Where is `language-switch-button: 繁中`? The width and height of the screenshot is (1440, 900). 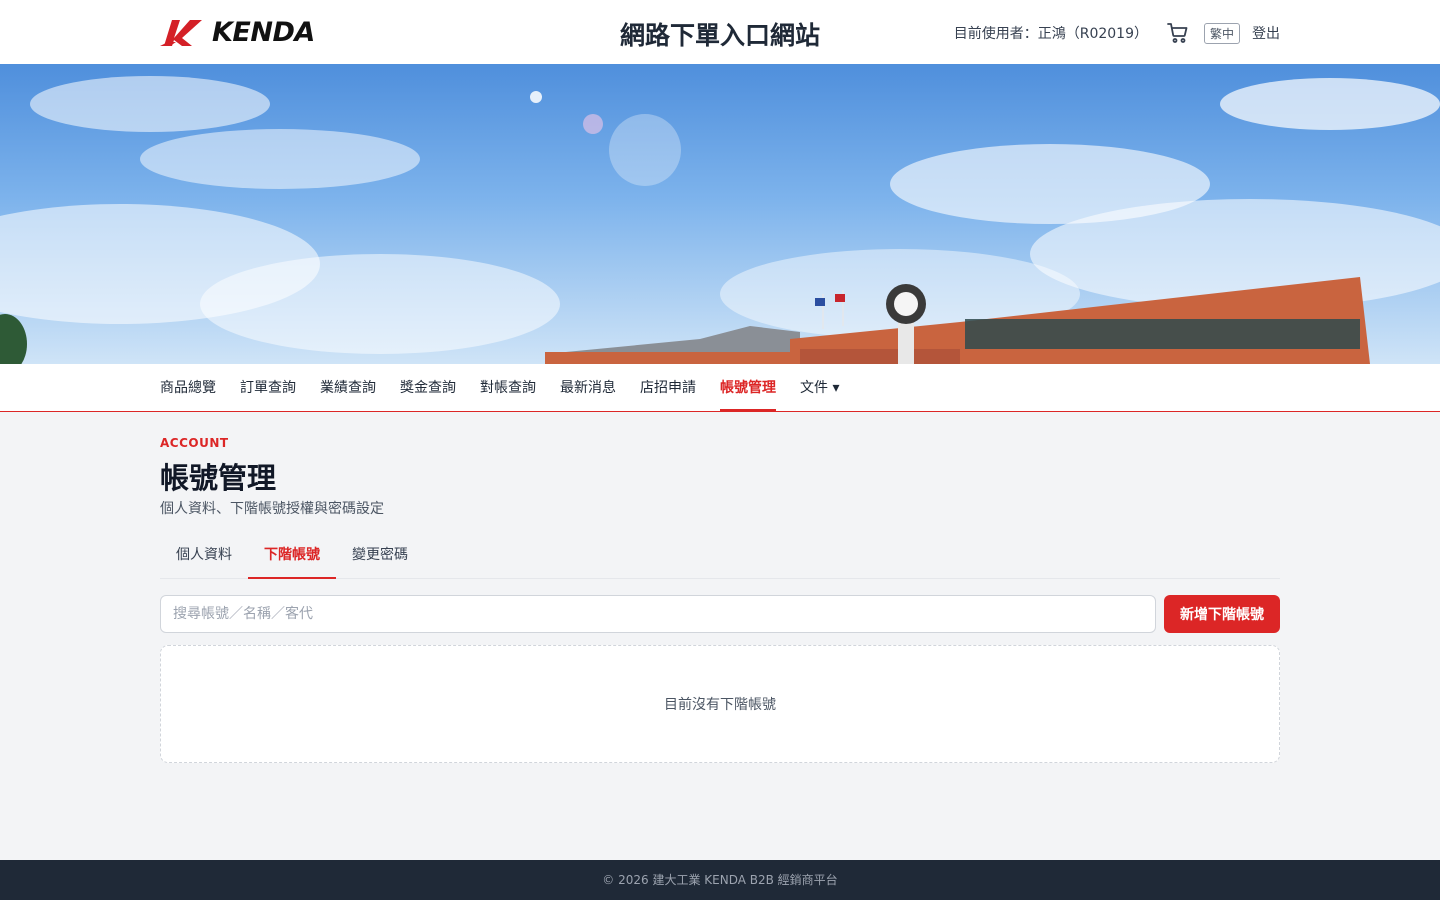
language-switch-button: 繁中 is located at coordinates (1221, 33).